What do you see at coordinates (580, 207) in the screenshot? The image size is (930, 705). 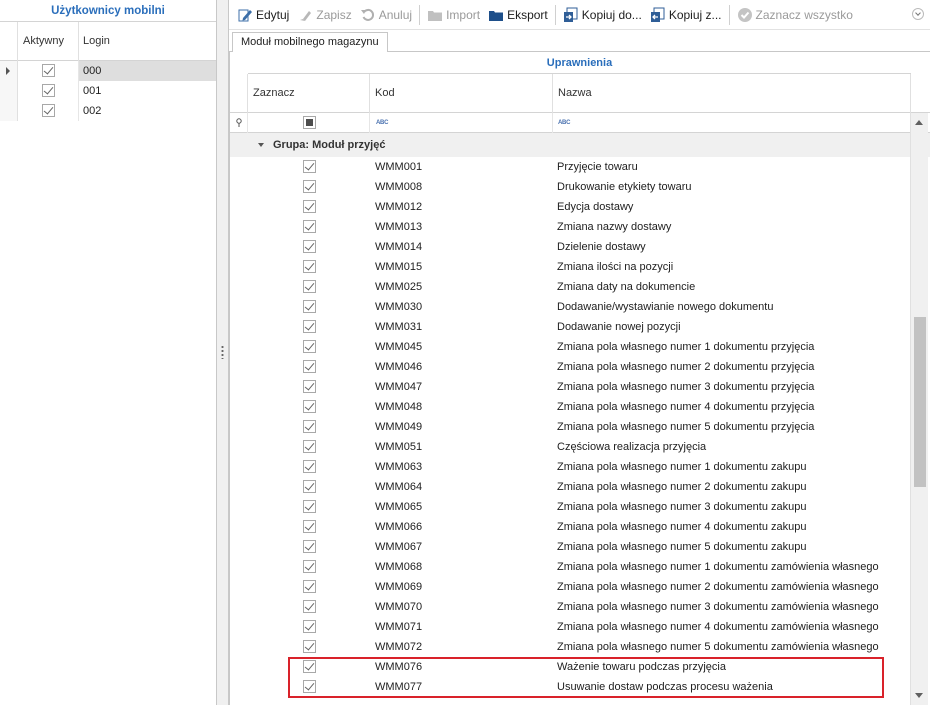 I see `permission-row: WMM012 Edycja dostawy` at bounding box center [580, 207].